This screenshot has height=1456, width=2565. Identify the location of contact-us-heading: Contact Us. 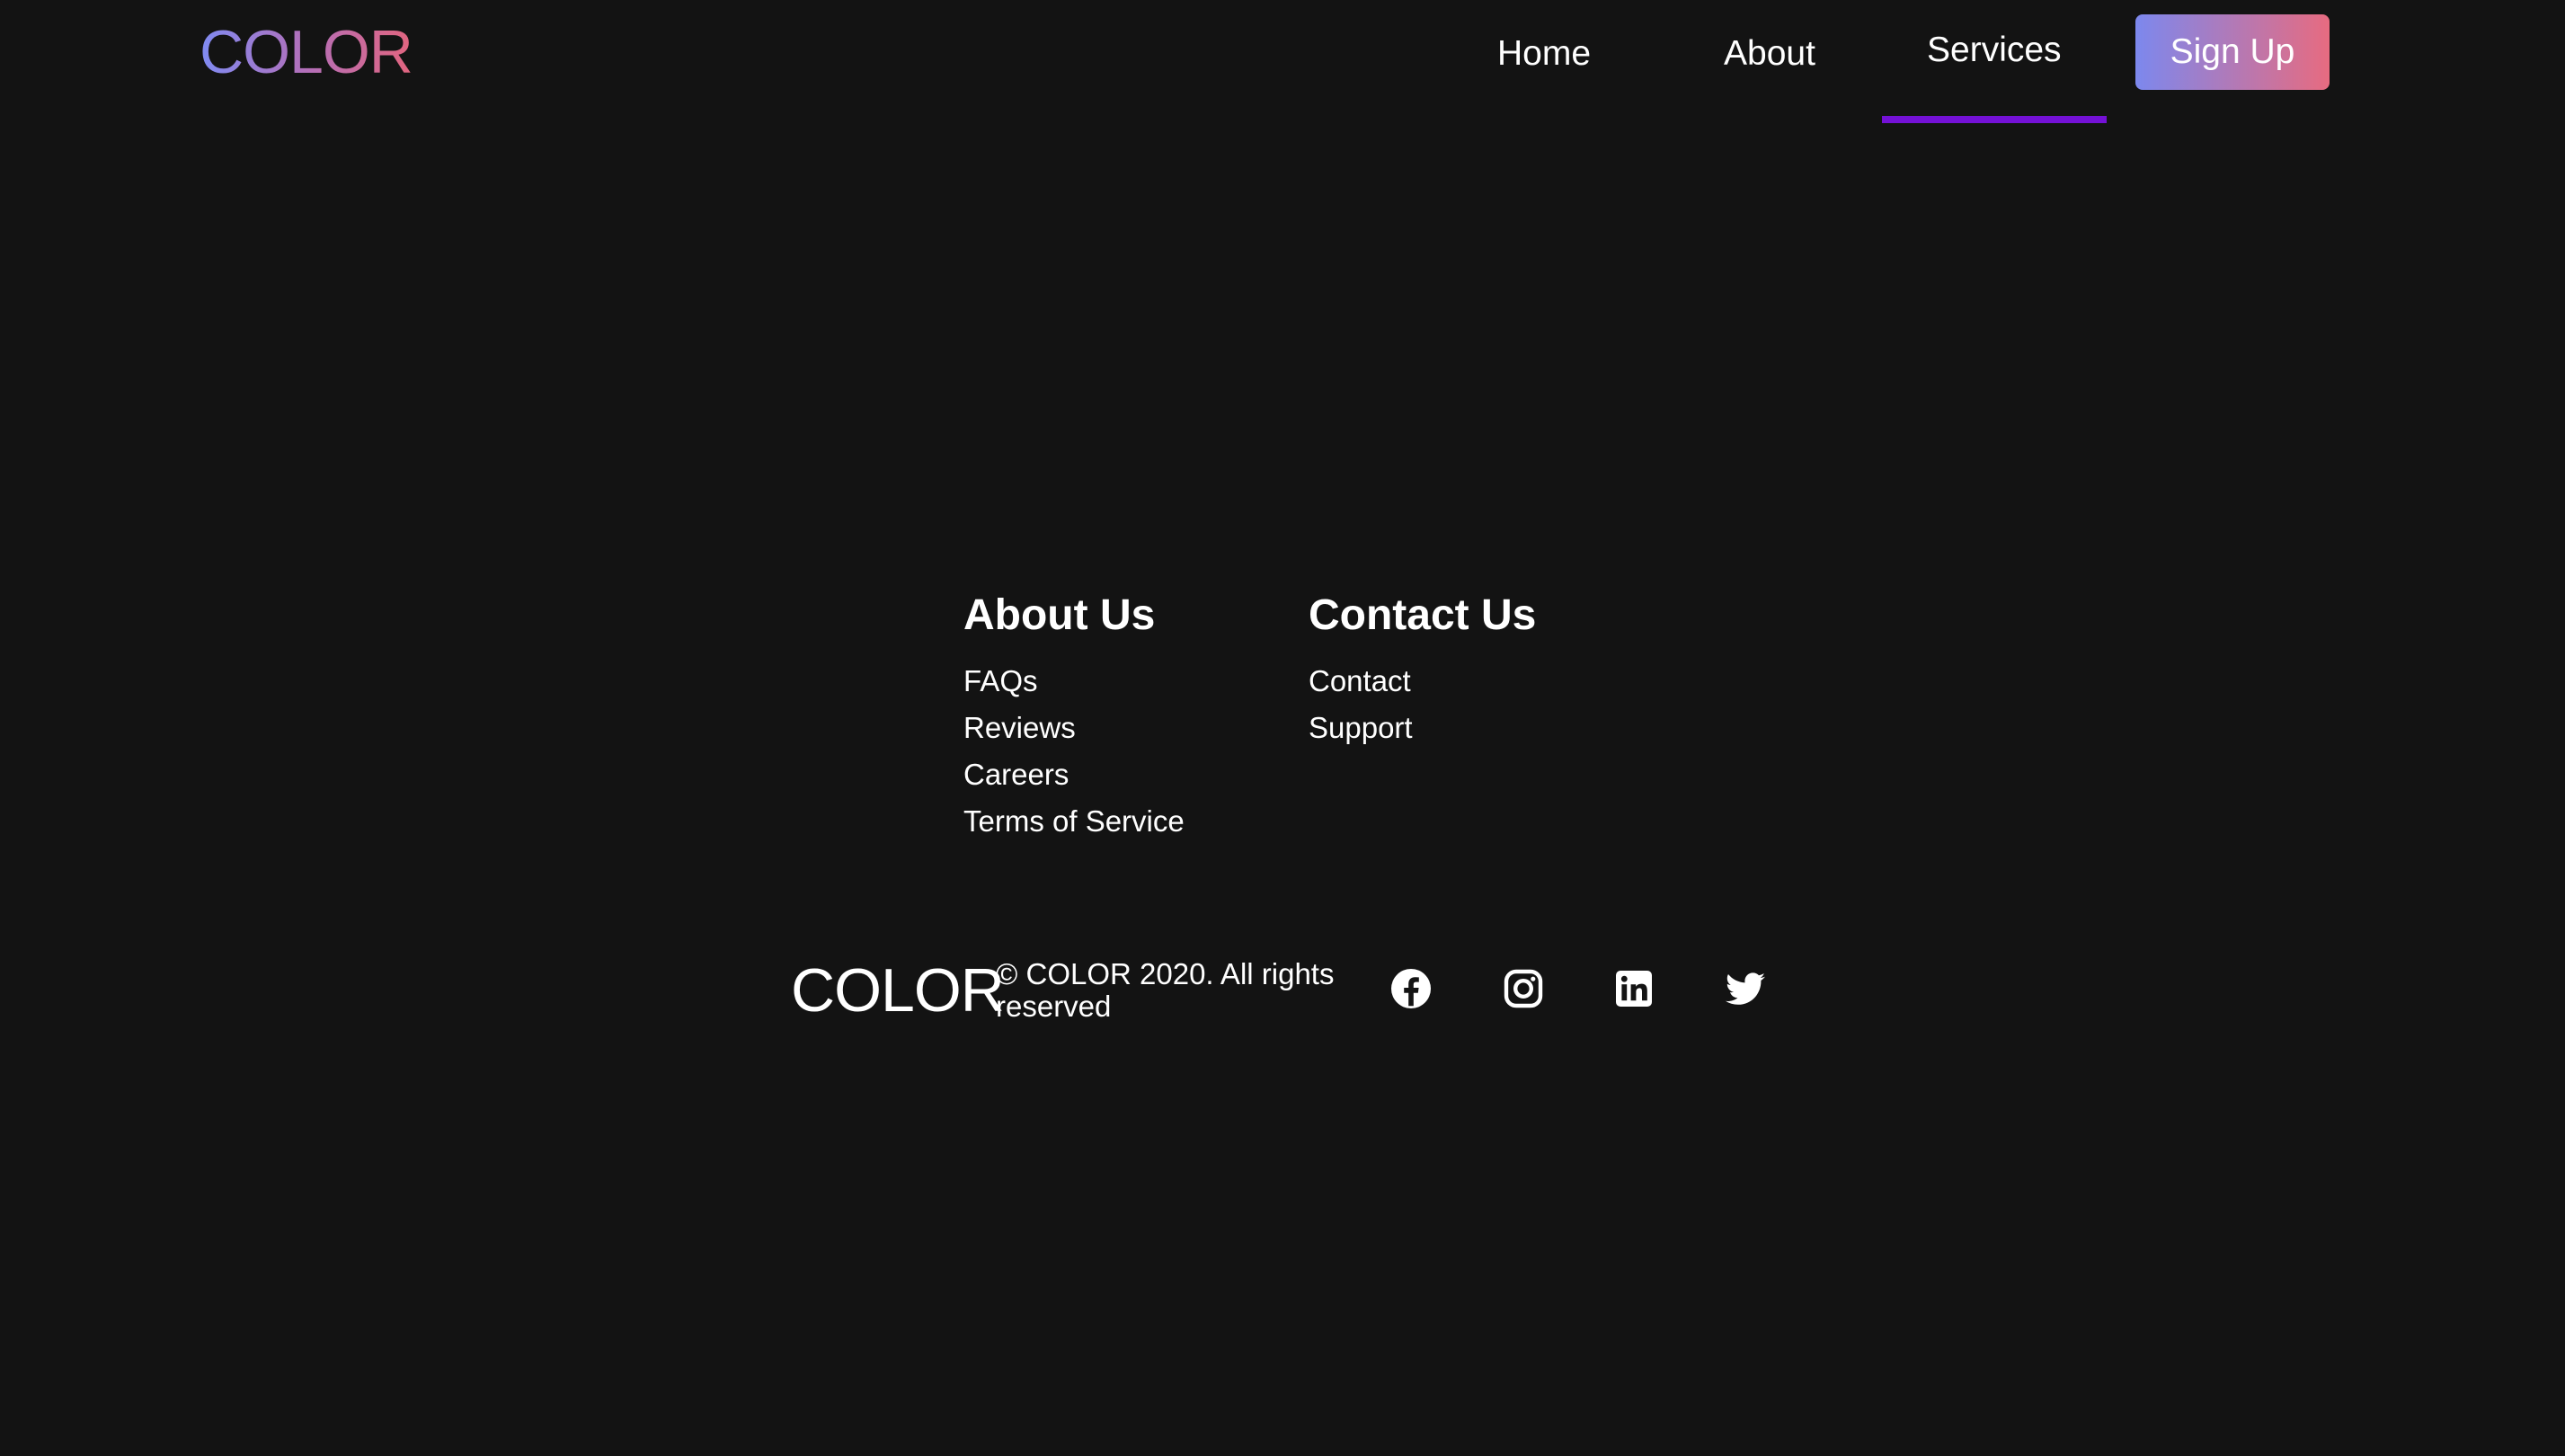
(1423, 615).